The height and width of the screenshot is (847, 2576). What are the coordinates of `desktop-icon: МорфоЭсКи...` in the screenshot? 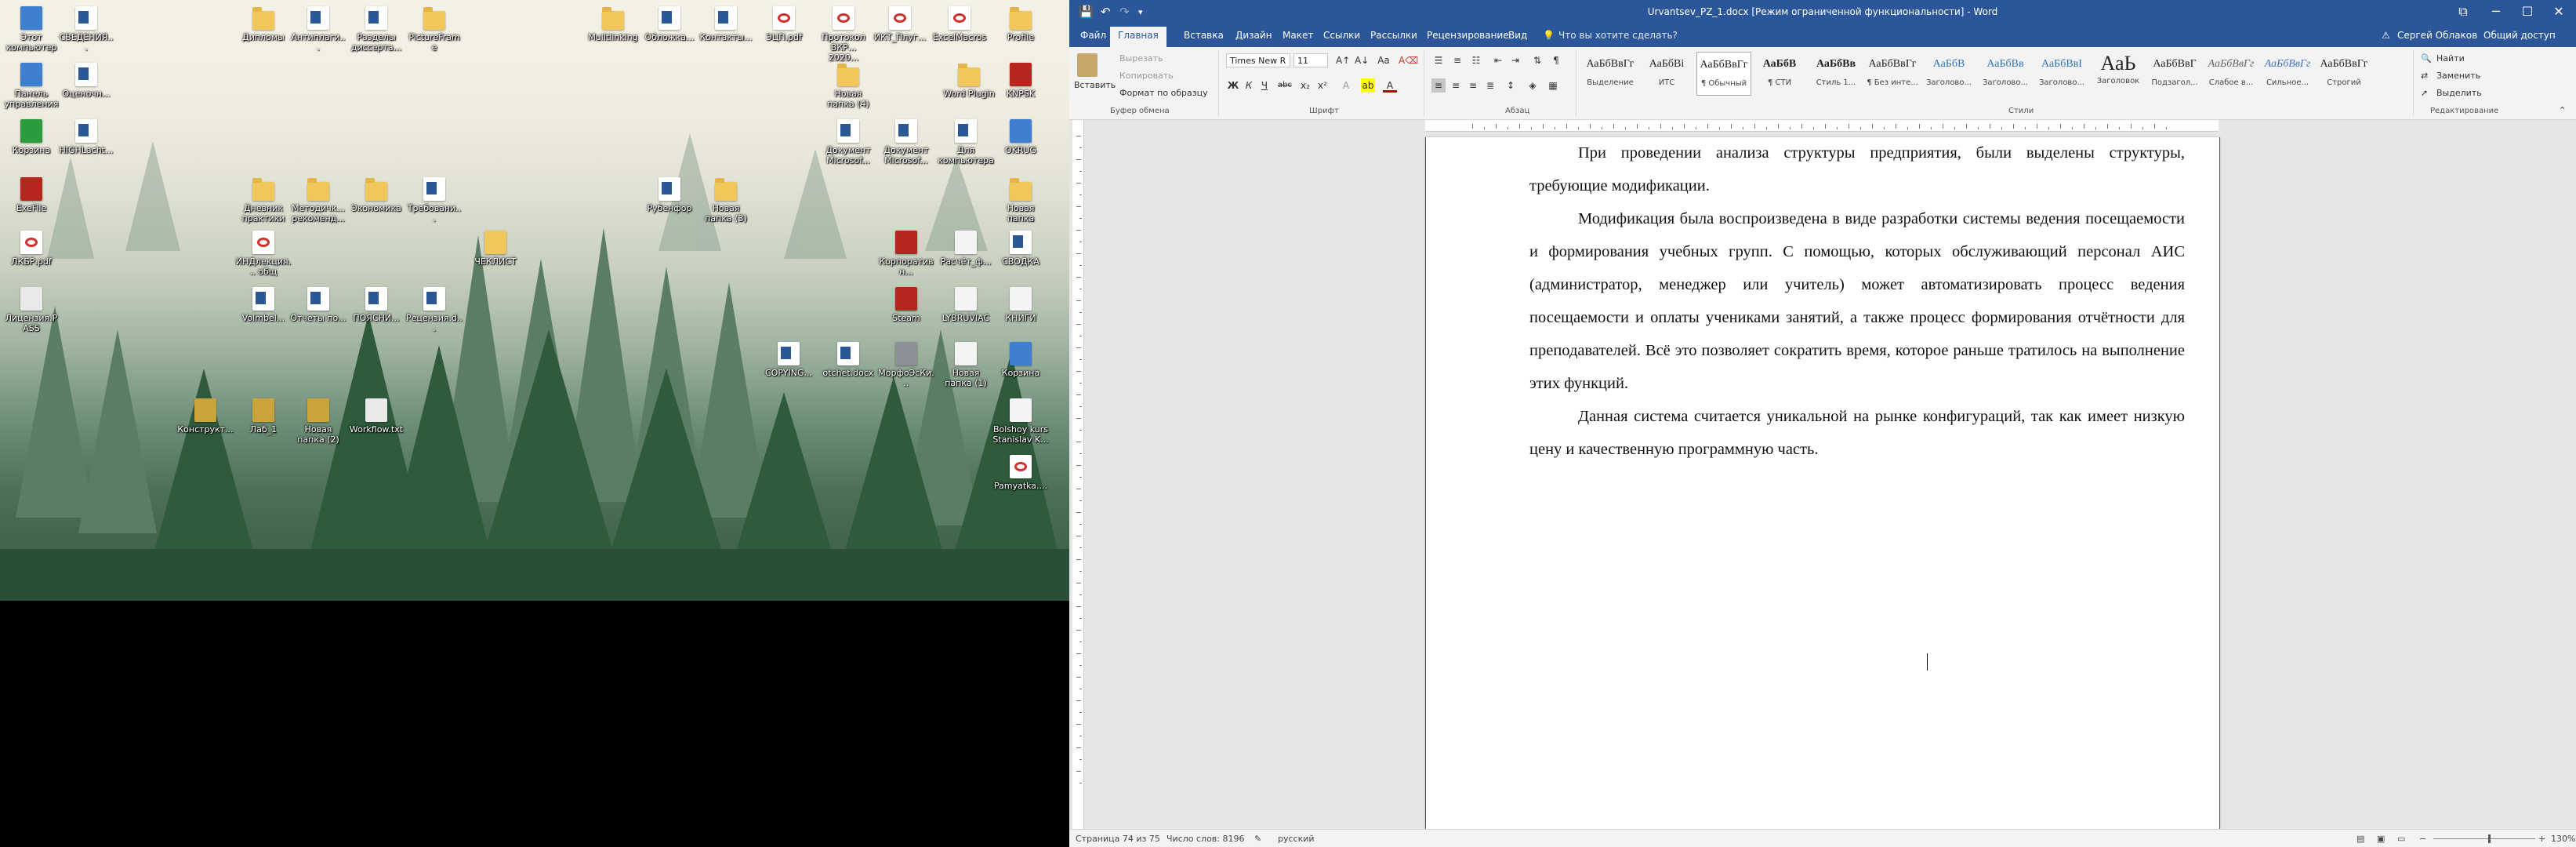 It's located at (906, 365).